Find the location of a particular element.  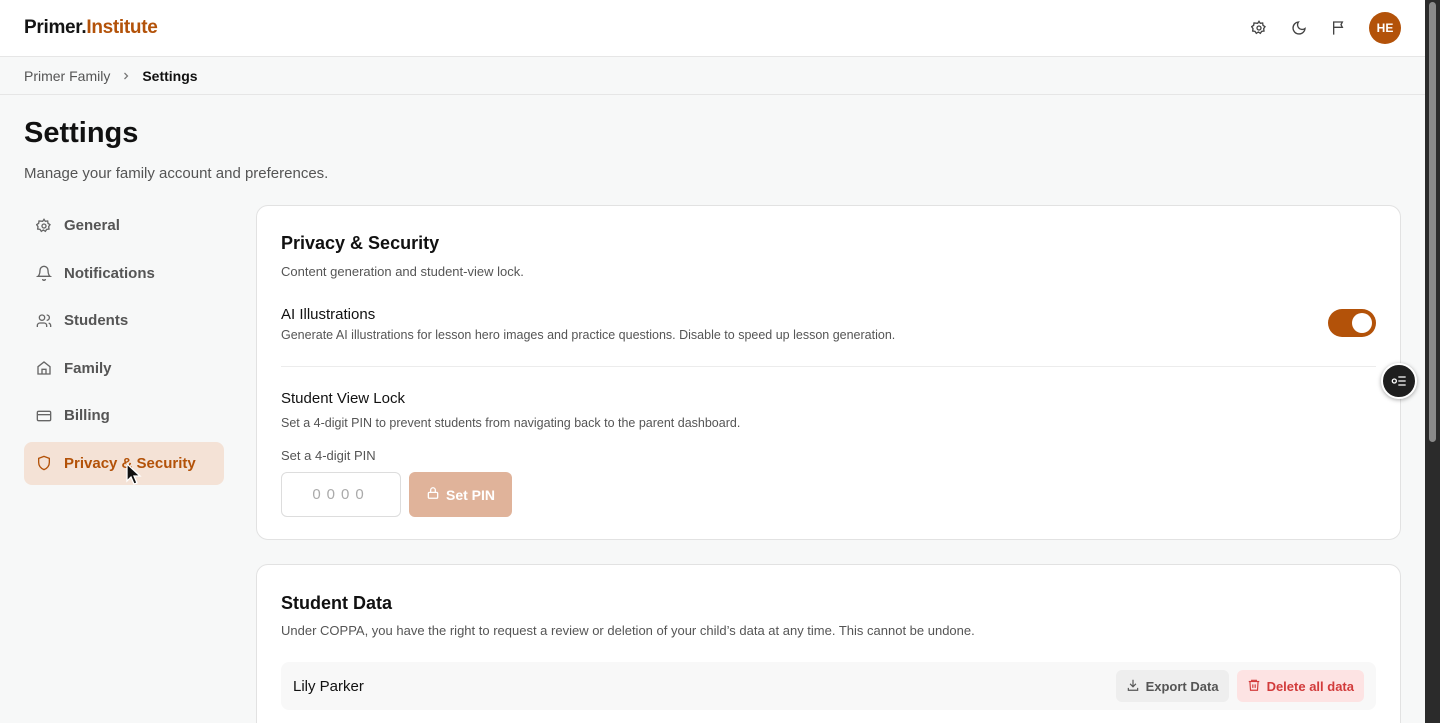

logo: Primer.Institute is located at coordinates (91, 28).